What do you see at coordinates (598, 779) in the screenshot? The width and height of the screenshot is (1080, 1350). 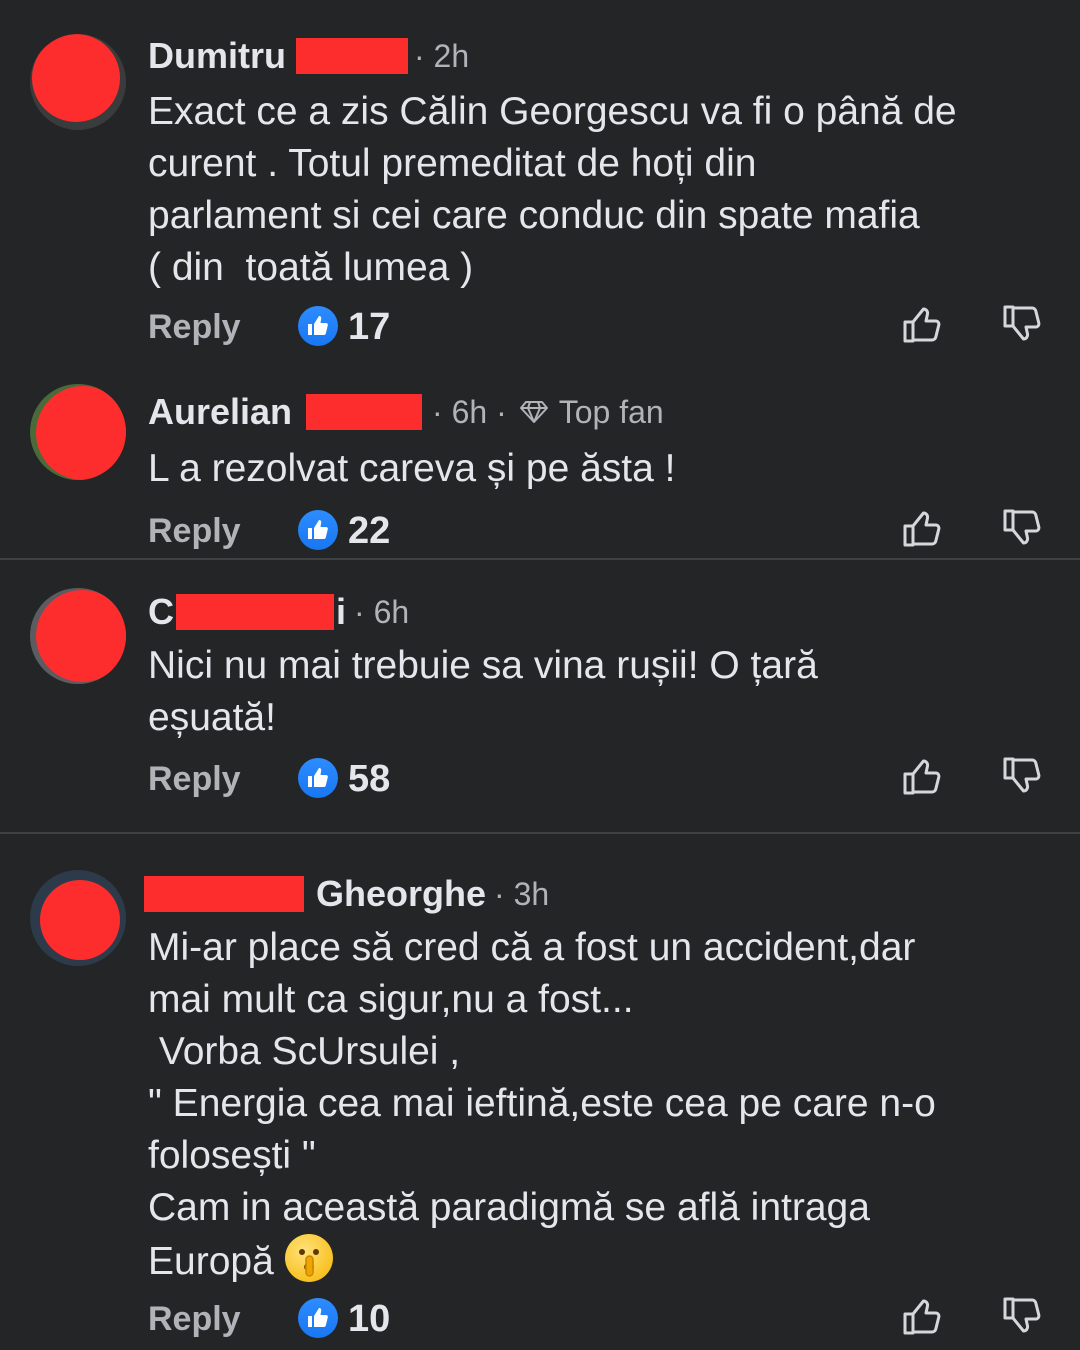 I see `comment-actions: Reply 58` at bounding box center [598, 779].